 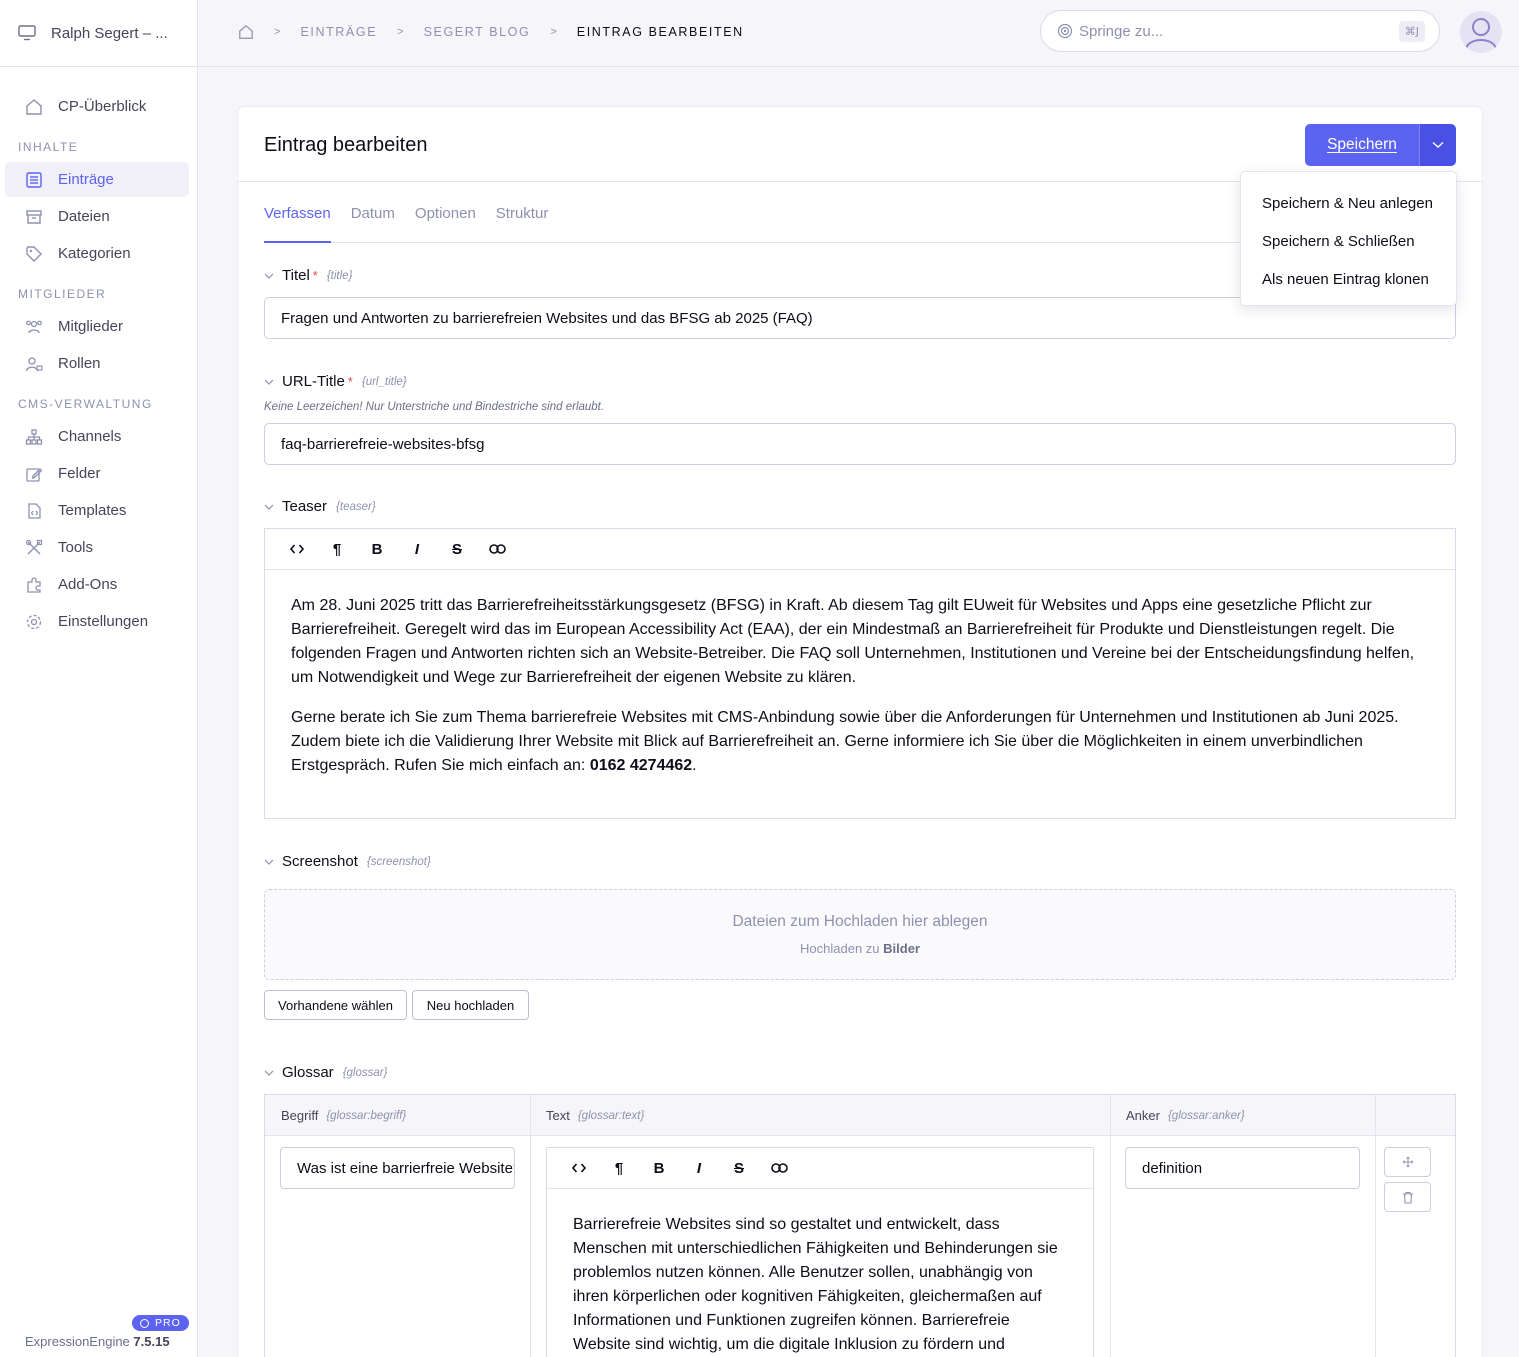 I want to click on save-options-toggle, so click(x=1437, y=145).